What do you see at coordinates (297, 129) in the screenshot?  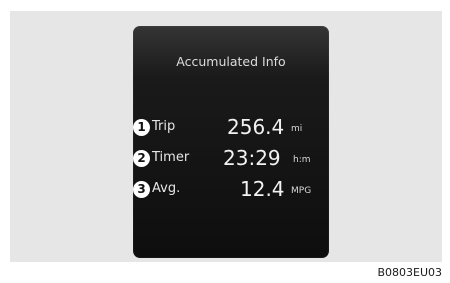 I see `trip-unit: mi` at bounding box center [297, 129].